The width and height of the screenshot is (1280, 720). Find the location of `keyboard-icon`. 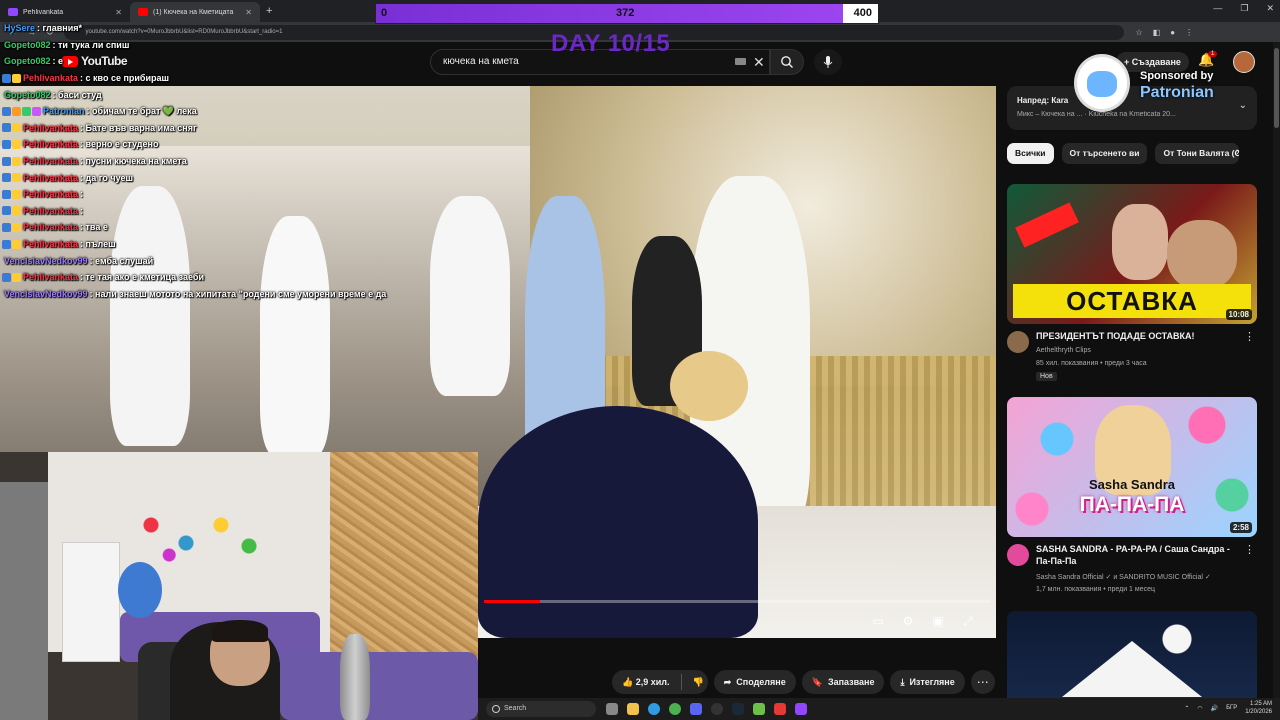

keyboard-icon is located at coordinates (740, 61).